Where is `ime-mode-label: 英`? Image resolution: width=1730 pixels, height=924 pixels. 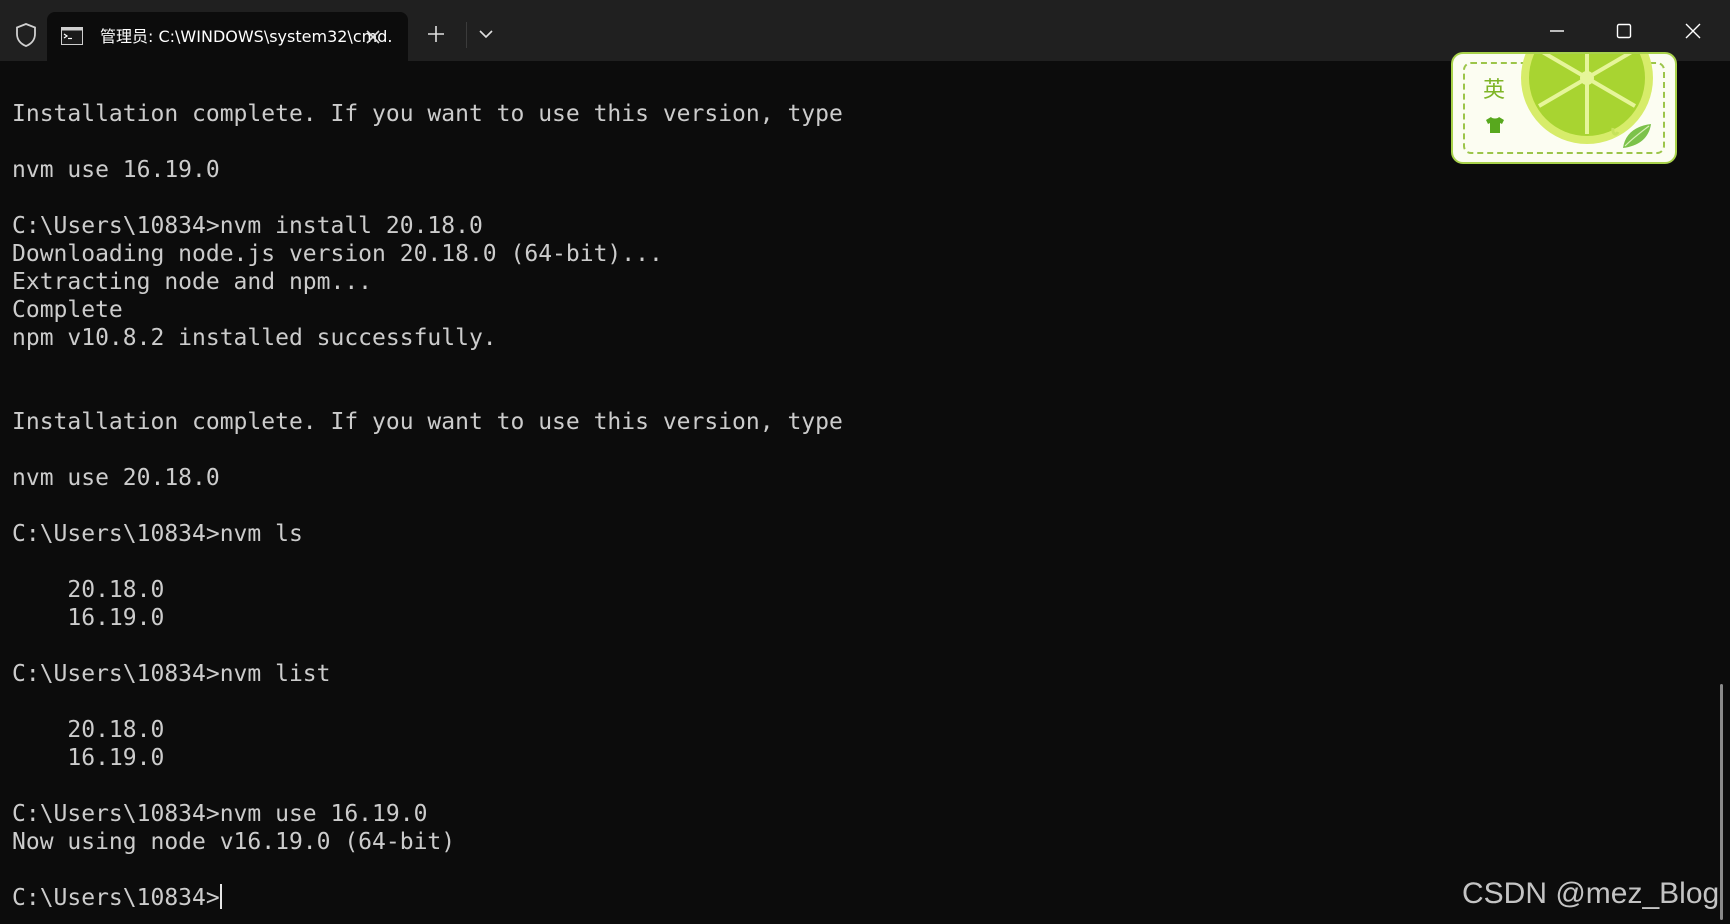 ime-mode-label: 英 is located at coordinates (1494, 90).